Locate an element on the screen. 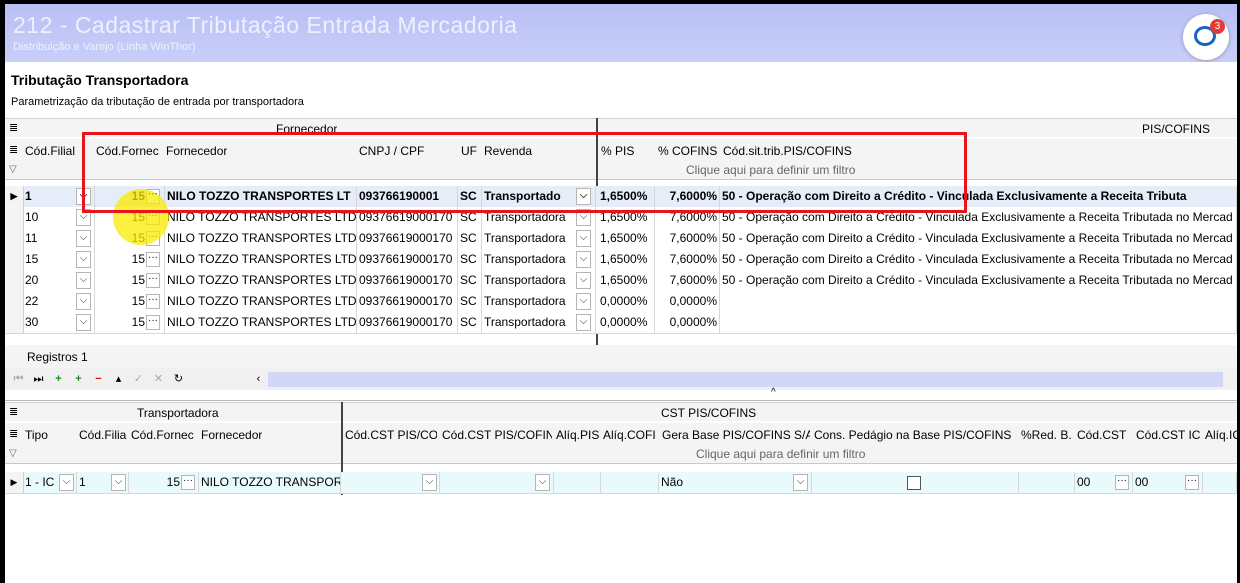 The width and height of the screenshot is (1240, 583). cell-aliq-ic is located at coordinates (1220, 482).